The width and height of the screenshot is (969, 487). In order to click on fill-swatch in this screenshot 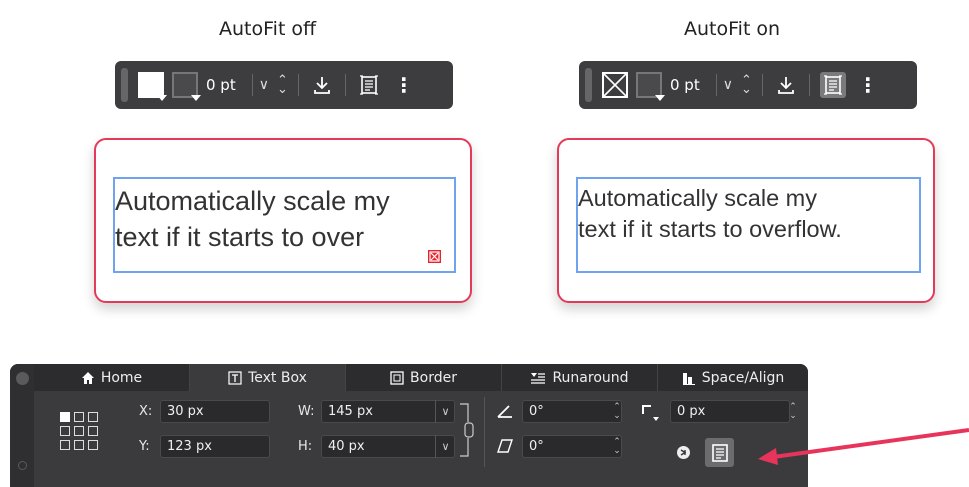, I will do `click(152, 86)`.